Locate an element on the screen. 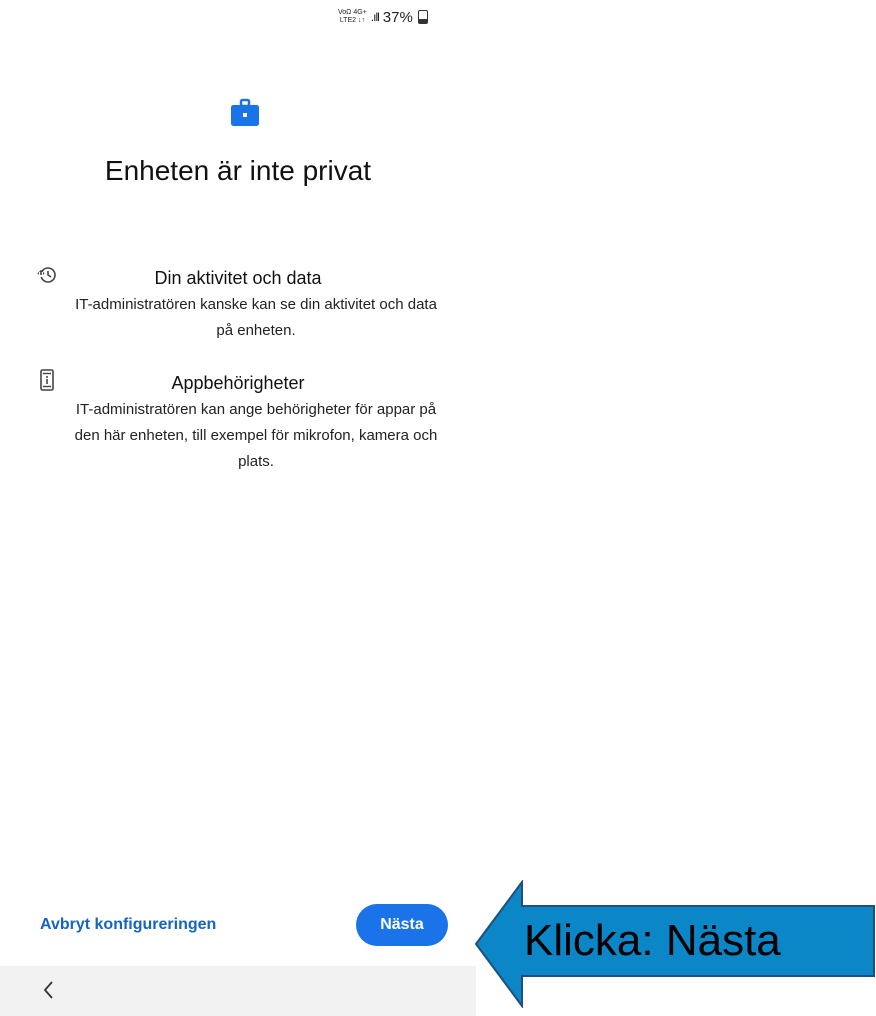 This screenshot has width=876, height=1016. battery-icon is located at coordinates (422, 17).